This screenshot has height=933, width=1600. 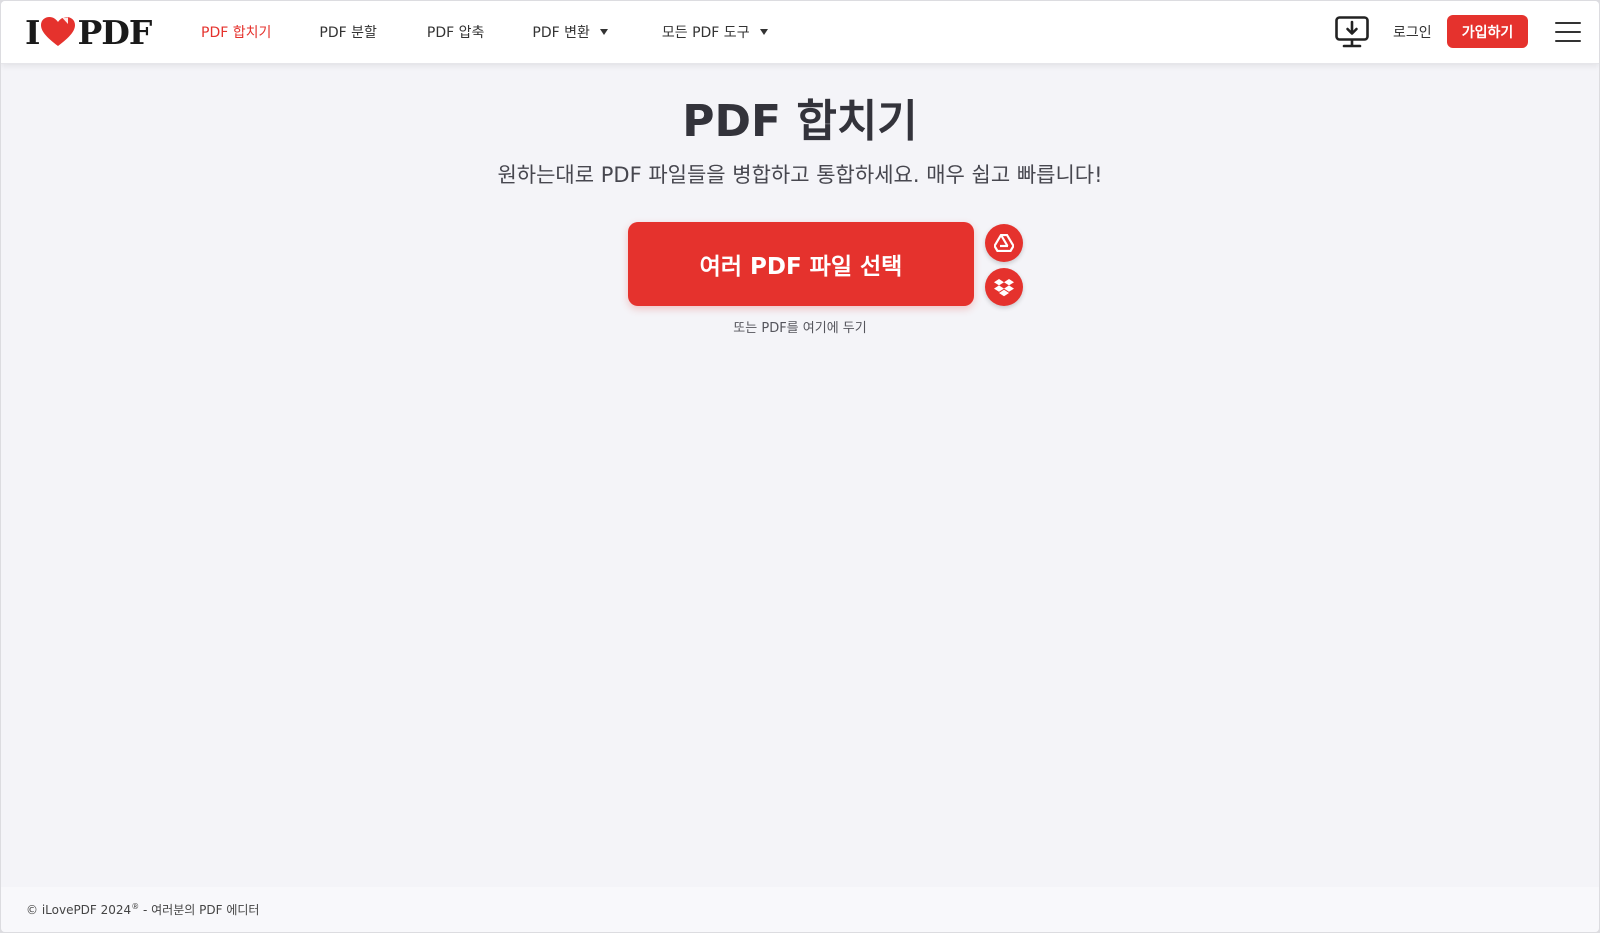 What do you see at coordinates (1487, 31) in the screenshot?
I see `signup-button: 가입하기` at bounding box center [1487, 31].